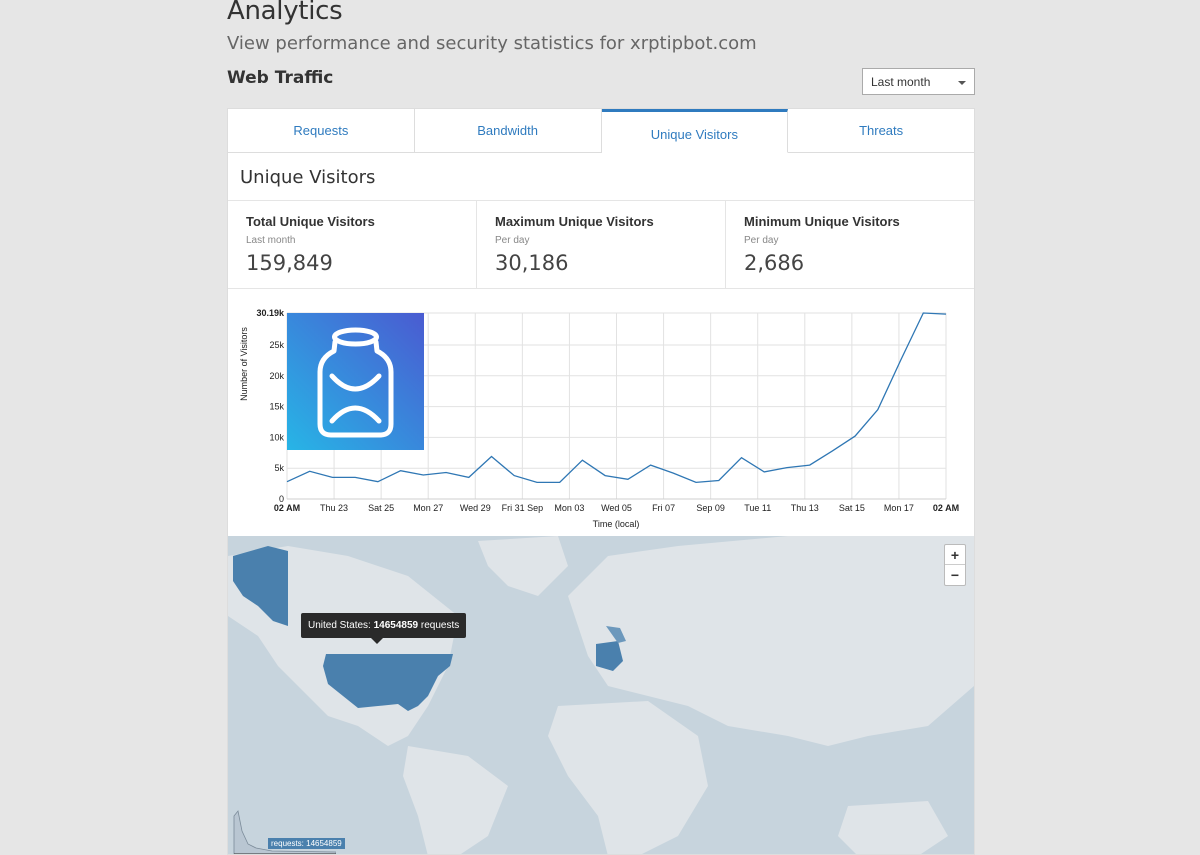 This screenshot has width=1200, height=855. I want to click on y-axis-label: Number of Visitors, so click(244, 364).